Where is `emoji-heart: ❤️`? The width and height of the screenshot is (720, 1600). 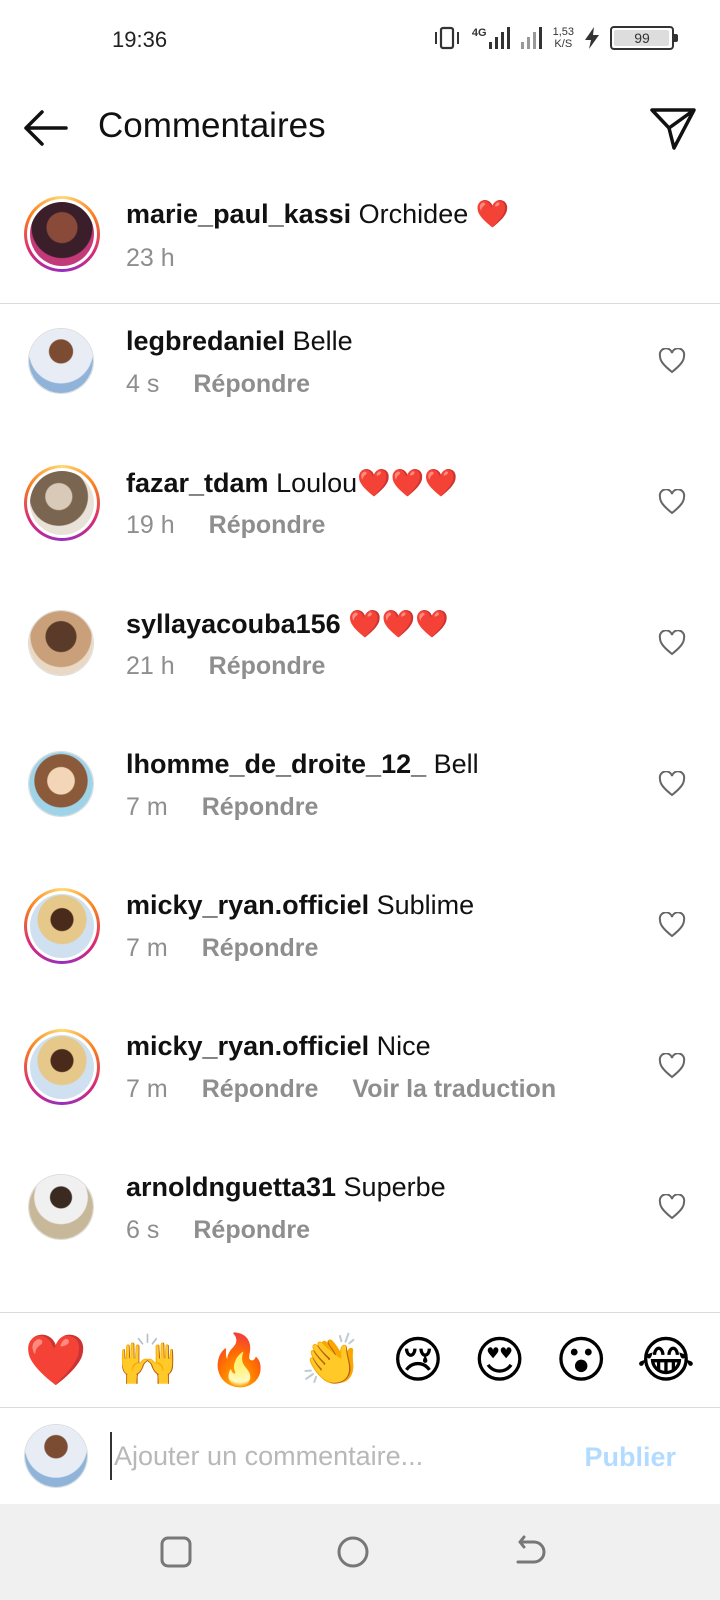
emoji-heart: ❤️ is located at coordinates (56, 1360).